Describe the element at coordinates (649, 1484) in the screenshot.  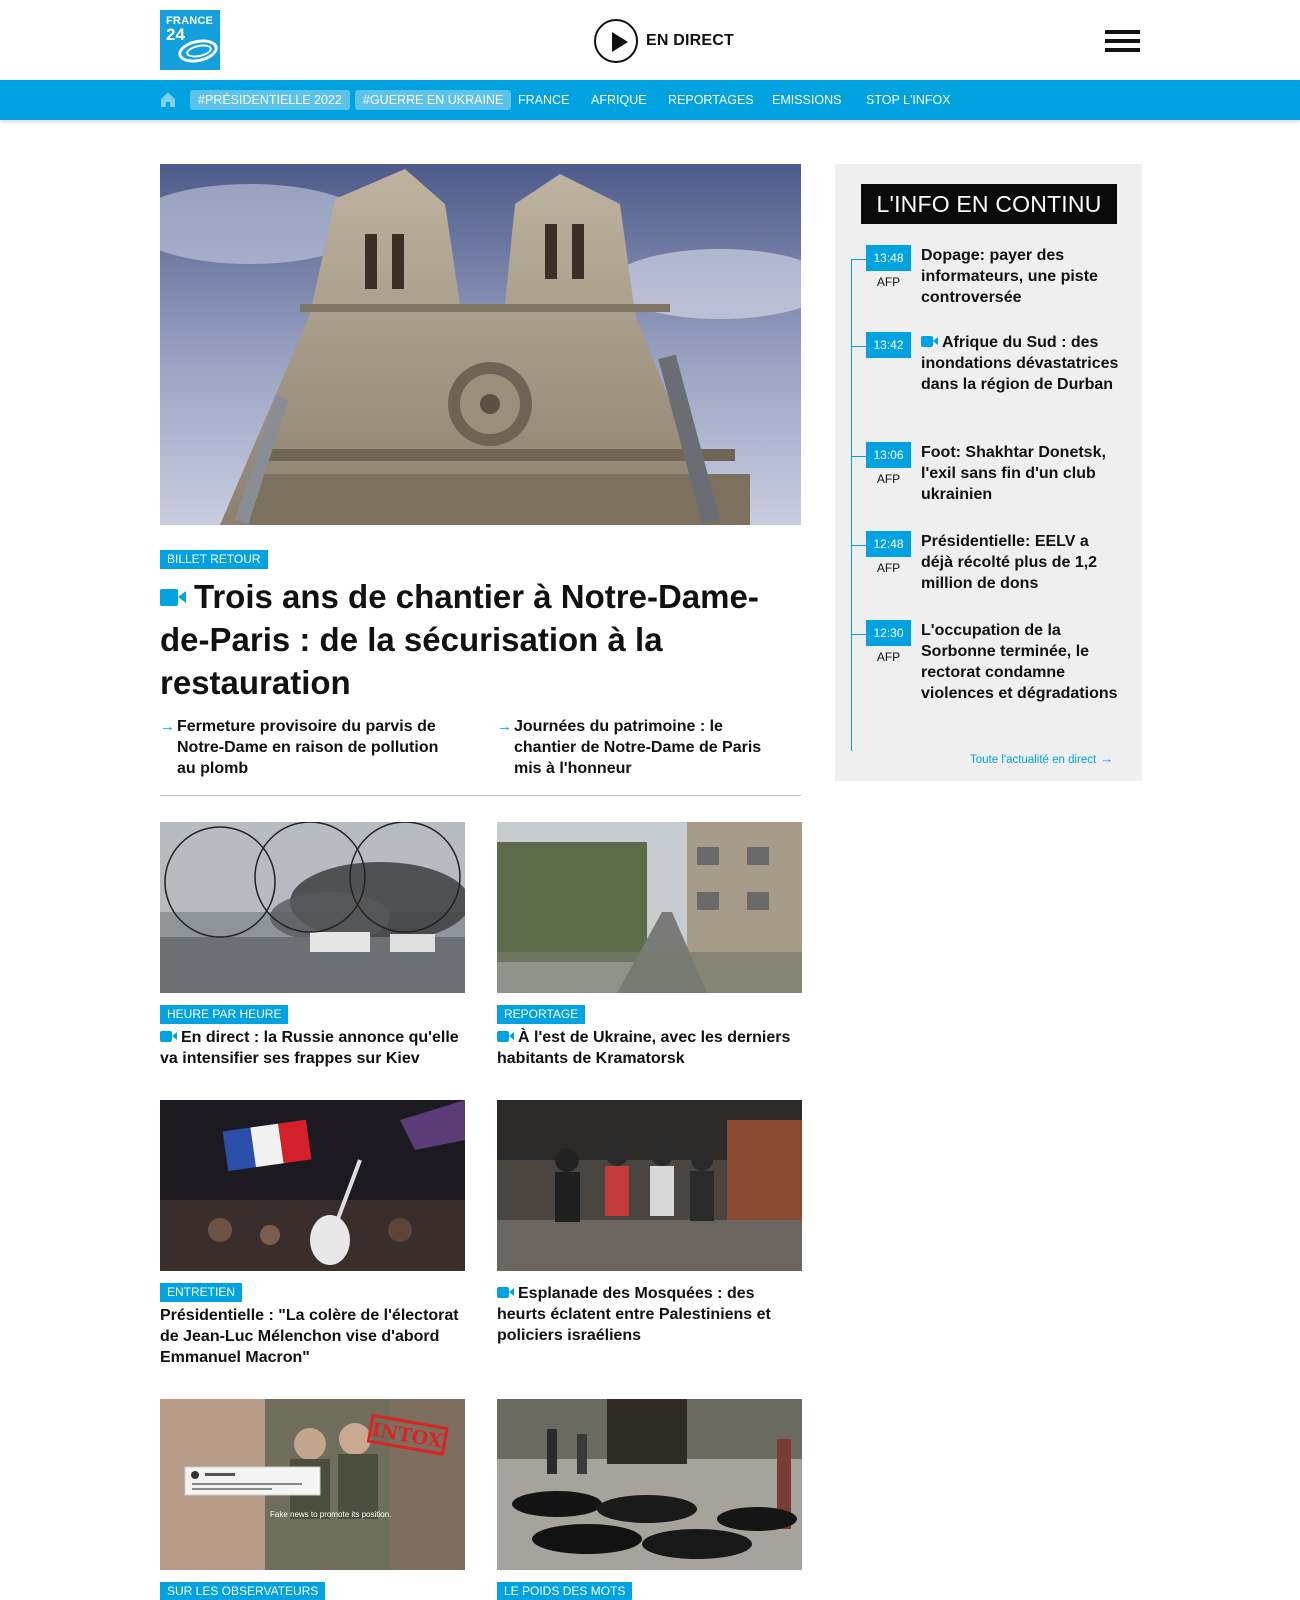
I see `card-image-body-bags` at that location.